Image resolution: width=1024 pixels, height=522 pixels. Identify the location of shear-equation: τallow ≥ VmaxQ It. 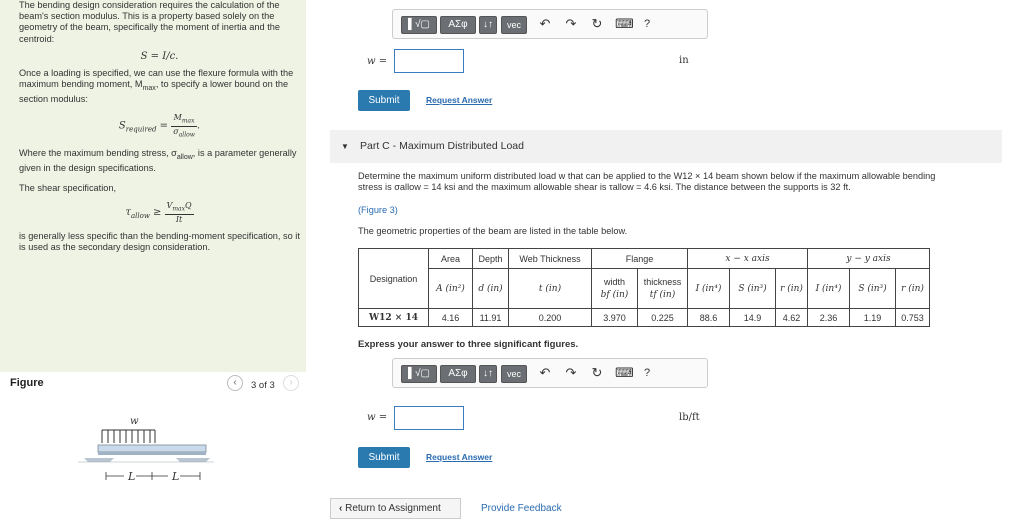
(159, 212).